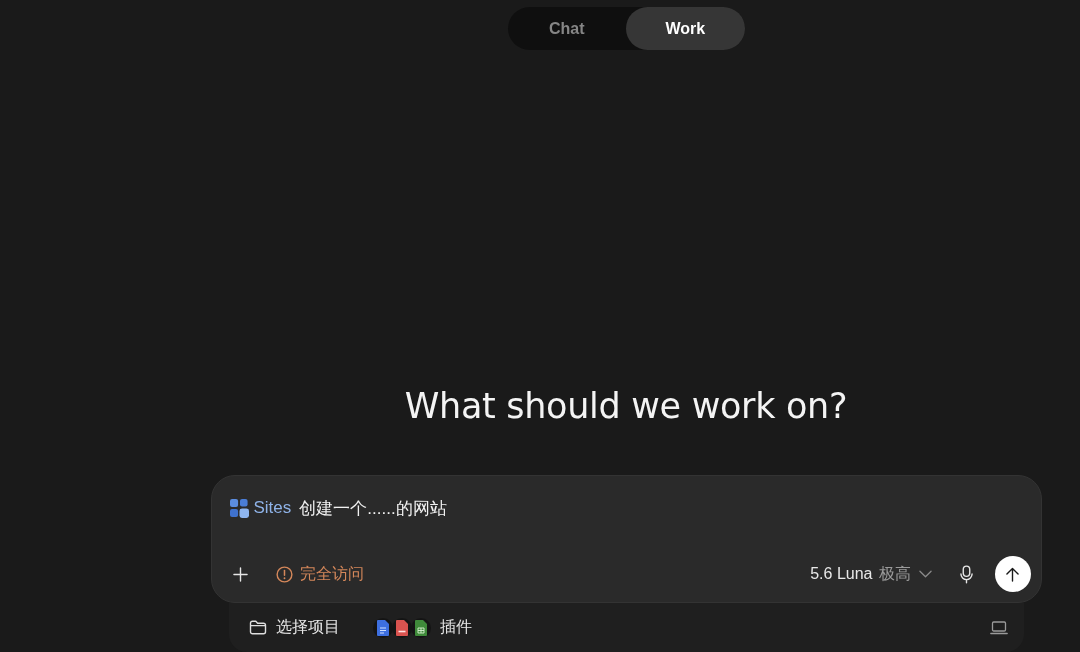  Describe the element at coordinates (319, 574) in the screenshot. I see `access-button: 完全访问` at that location.